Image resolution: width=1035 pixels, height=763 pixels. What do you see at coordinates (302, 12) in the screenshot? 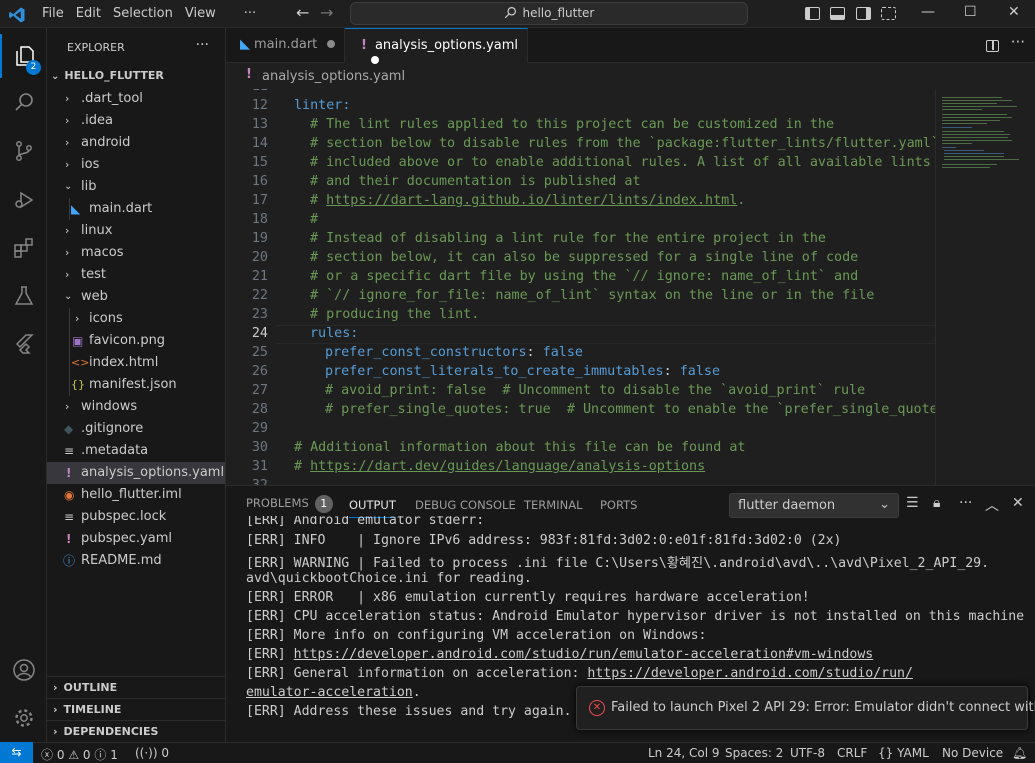
I see `back-arrow-icon: ←` at bounding box center [302, 12].